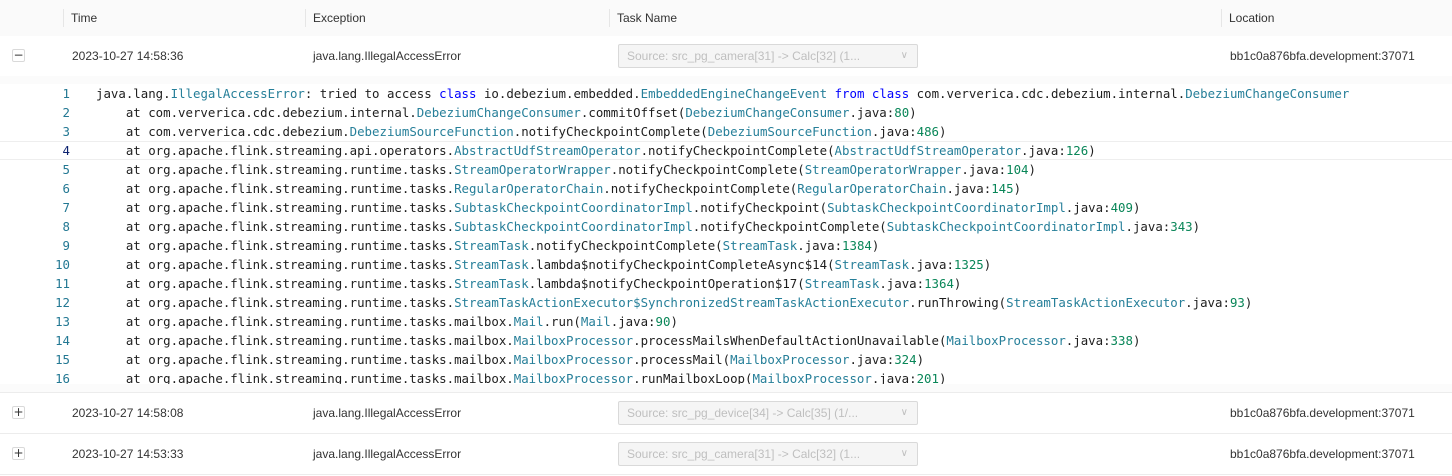 The image size is (1452, 476). I want to click on line-number: 3, so click(66, 131).